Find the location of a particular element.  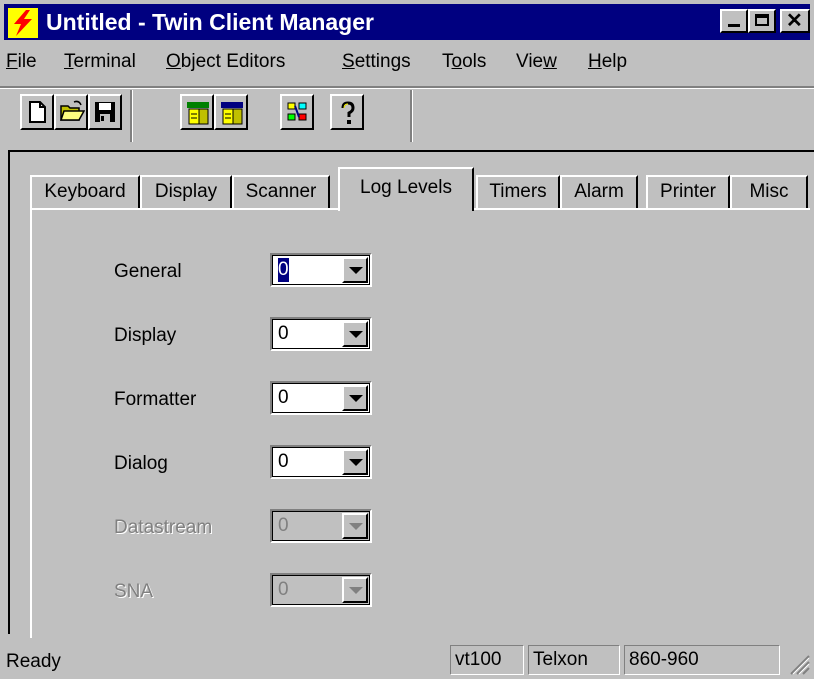

tab-misc: Misc is located at coordinates (769, 192).